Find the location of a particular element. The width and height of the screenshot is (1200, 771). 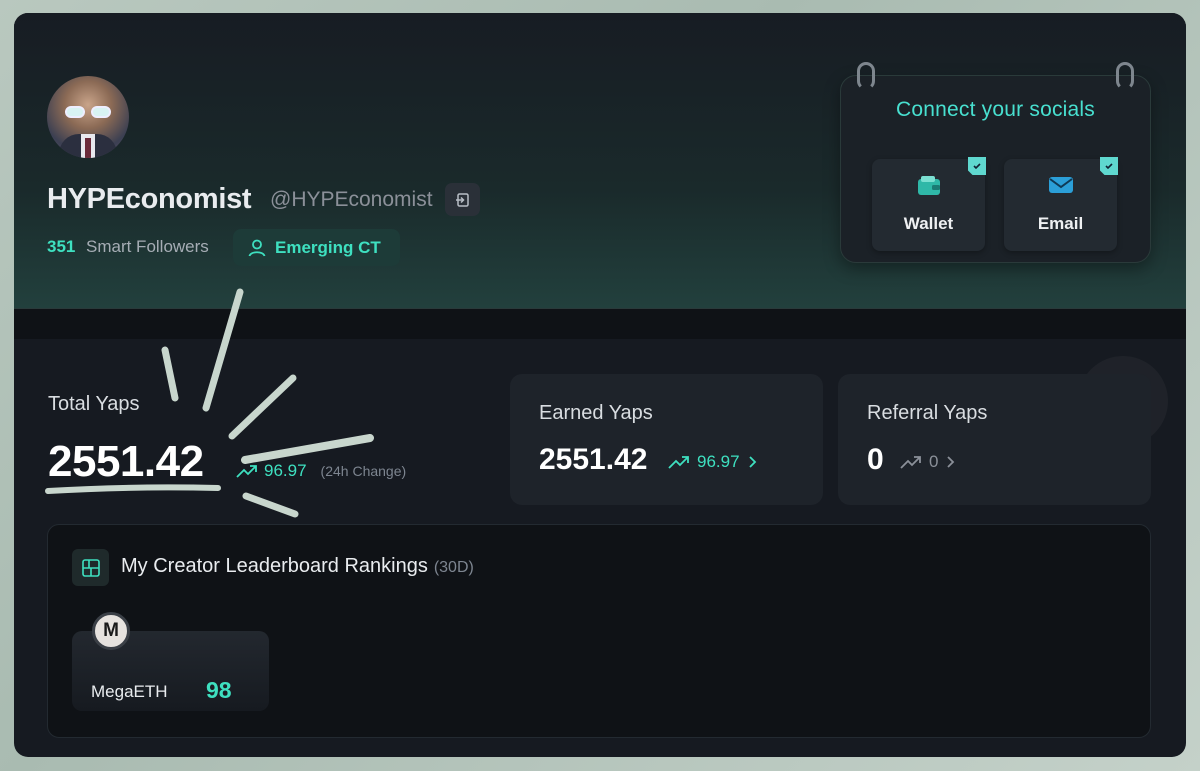

earned-yaps-change: 96.97 is located at coordinates (713, 462).